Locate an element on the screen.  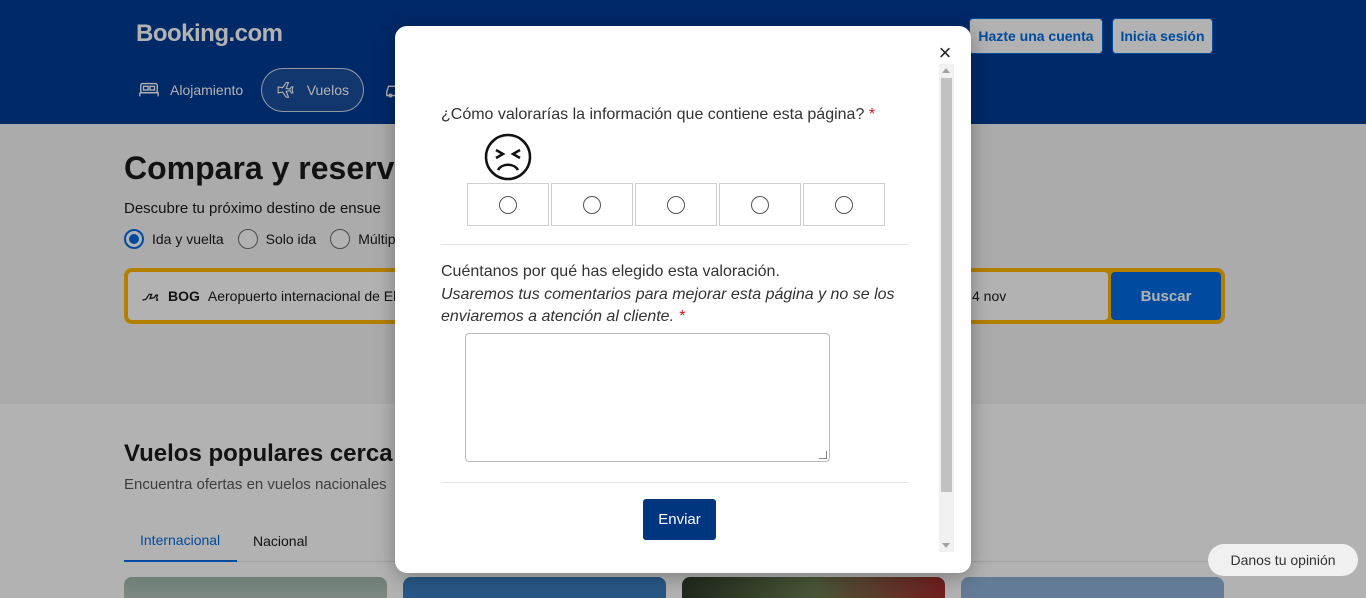
feedback-tab-button: Danos tu opinión is located at coordinates (1283, 560).